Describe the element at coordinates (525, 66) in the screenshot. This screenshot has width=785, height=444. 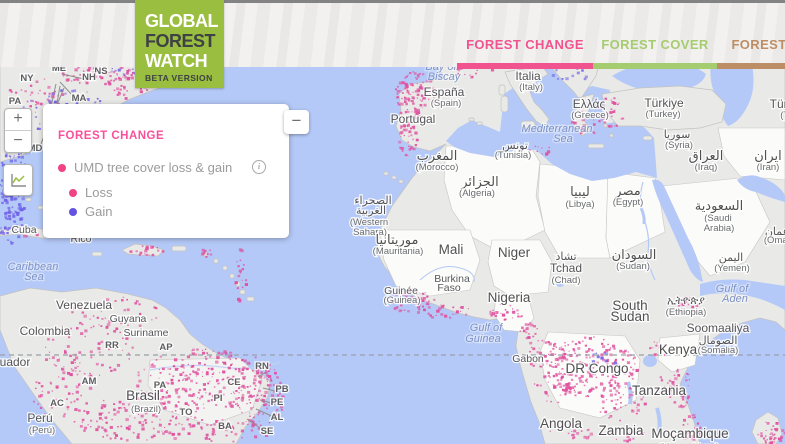
I see `tabbar-forest-change` at that location.